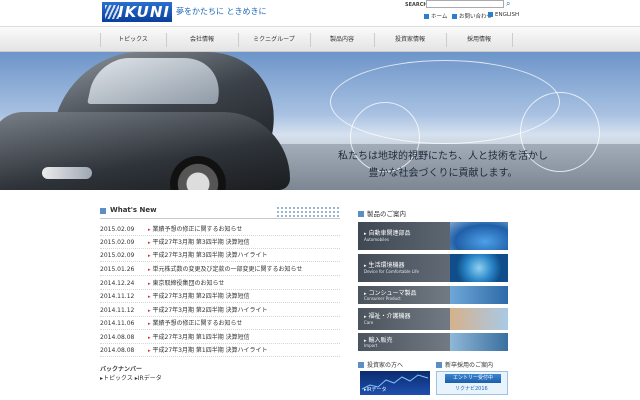 This screenshot has width=640, height=400. What do you see at coordinates (433, 319) in the screenshot?
I see `product-care: 福祉・介護機器 Care` at bounding box center [433, 319].